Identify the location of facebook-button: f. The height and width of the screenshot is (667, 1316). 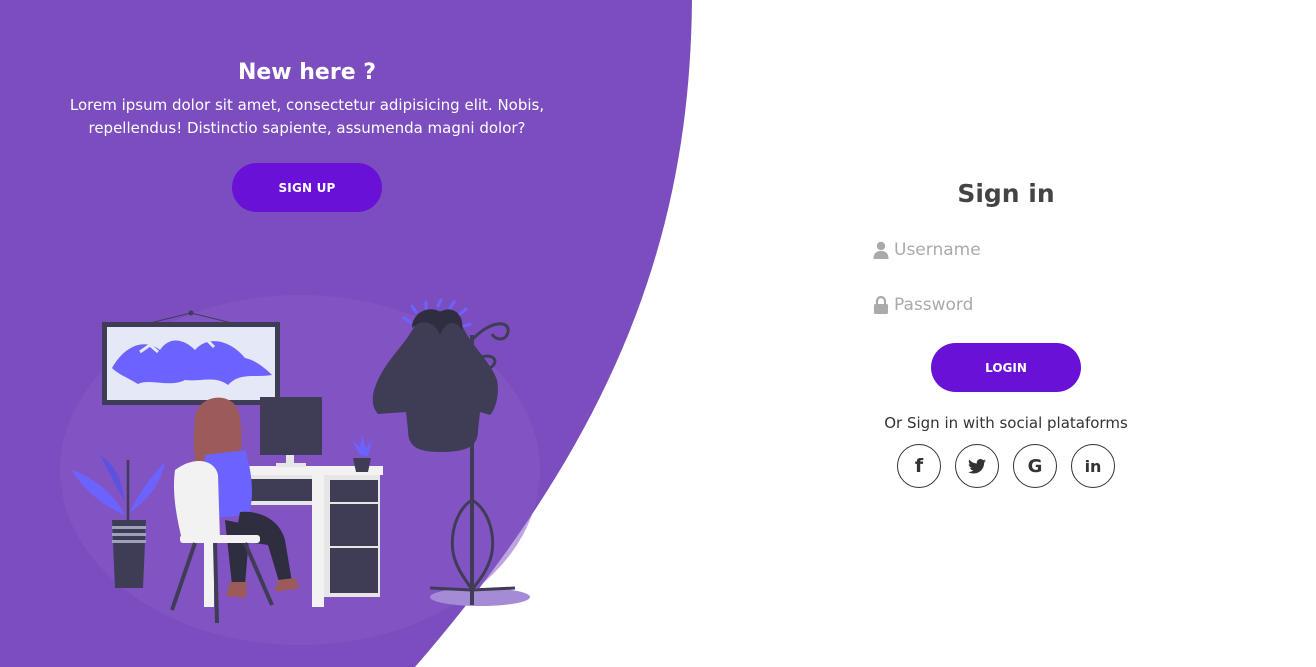
(919, 466).